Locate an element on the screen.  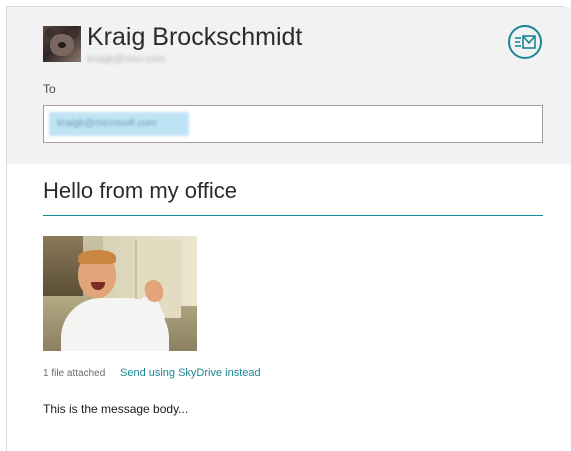
to-field: kraigb@microsoft.com is located at coordinates (293, 124).